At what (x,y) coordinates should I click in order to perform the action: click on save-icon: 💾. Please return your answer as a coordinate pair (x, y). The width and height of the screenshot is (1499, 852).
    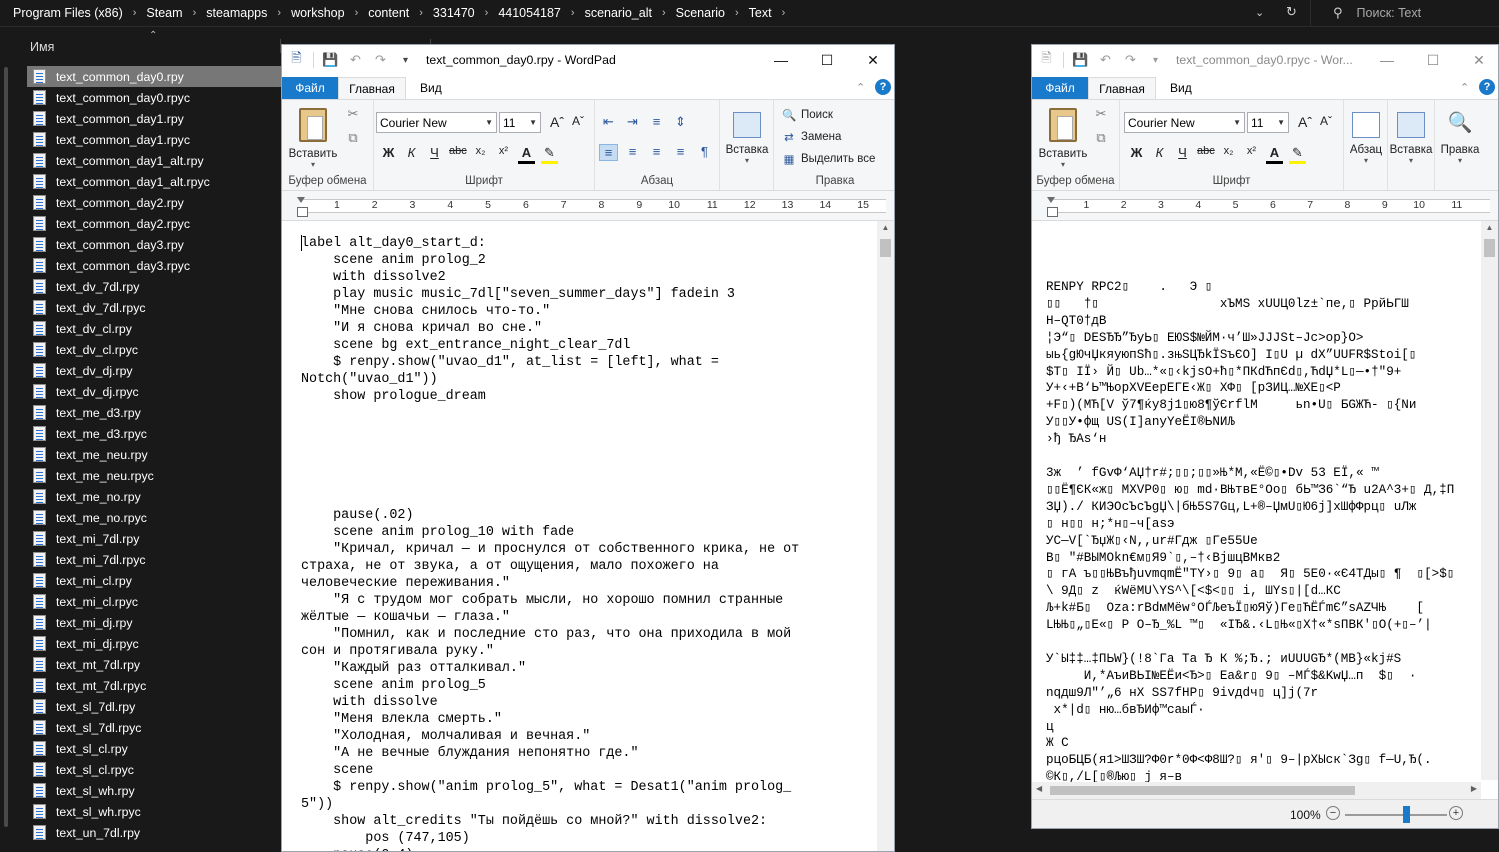
    Looking at the image, I should click on (330, 60).